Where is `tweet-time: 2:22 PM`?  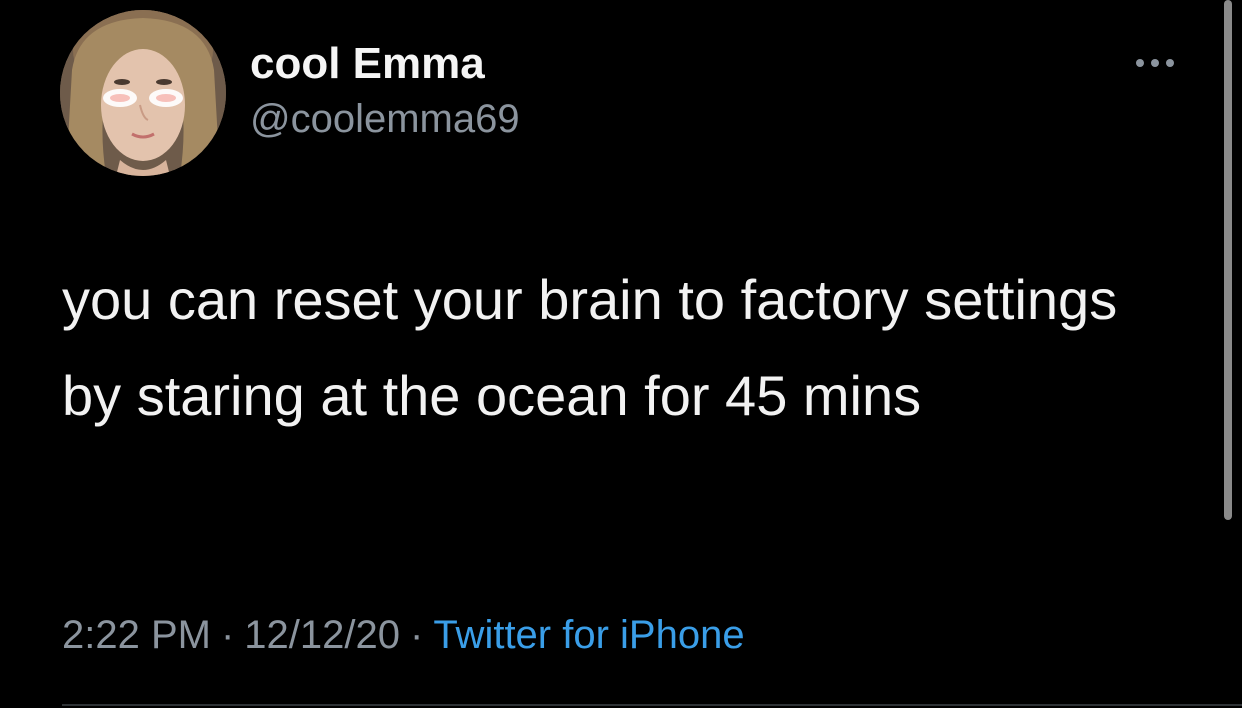
tweet-time: 2:22 PM is located at coordinates (136, 635).